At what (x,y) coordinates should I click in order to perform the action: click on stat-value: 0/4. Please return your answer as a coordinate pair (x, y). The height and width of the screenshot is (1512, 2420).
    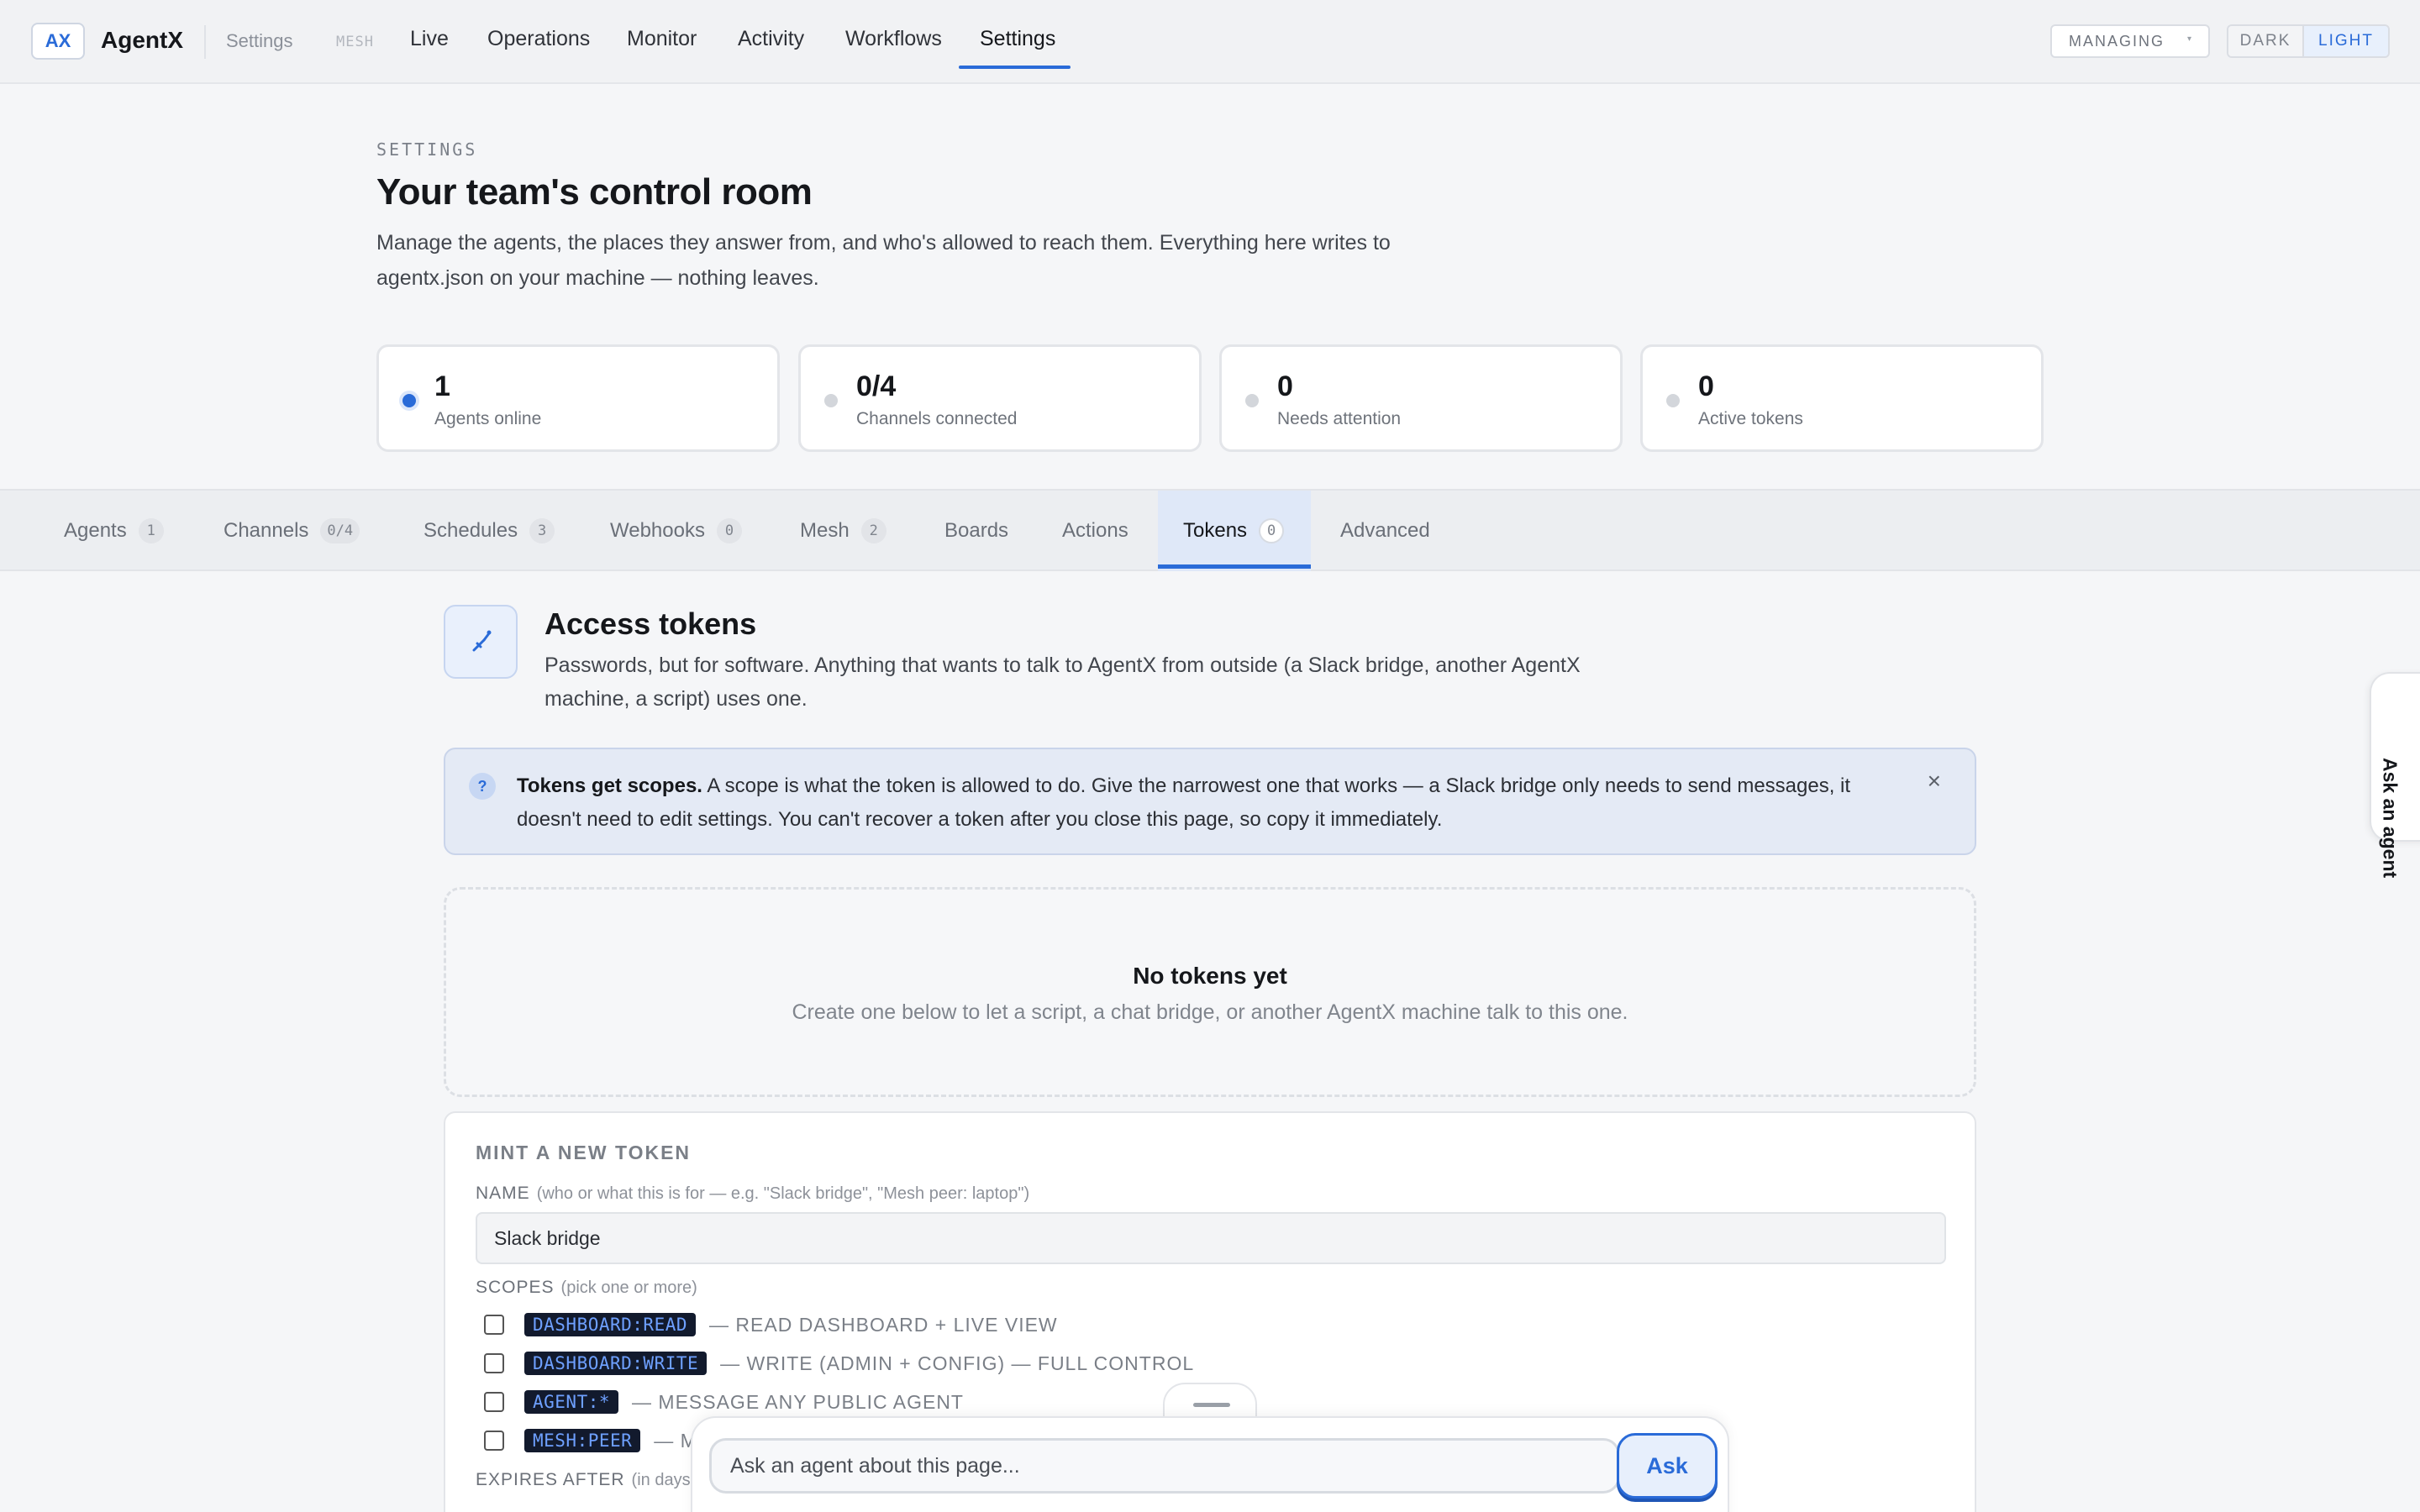
    Looking at the image, I should click on (876, 386).